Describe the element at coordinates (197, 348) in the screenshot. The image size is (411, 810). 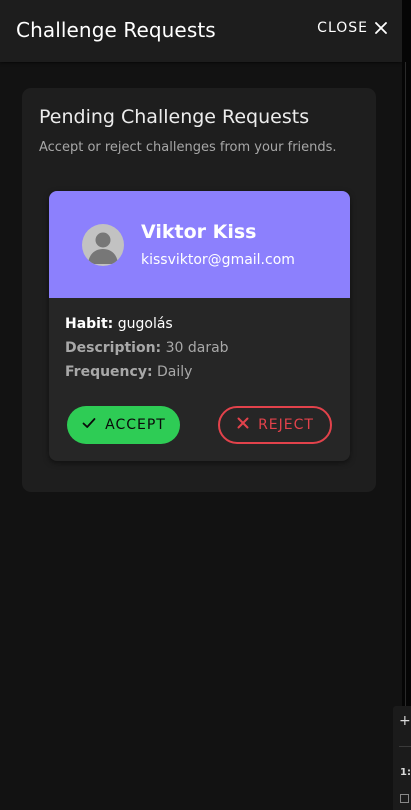
I see `description-value: 30 darab` at that location.